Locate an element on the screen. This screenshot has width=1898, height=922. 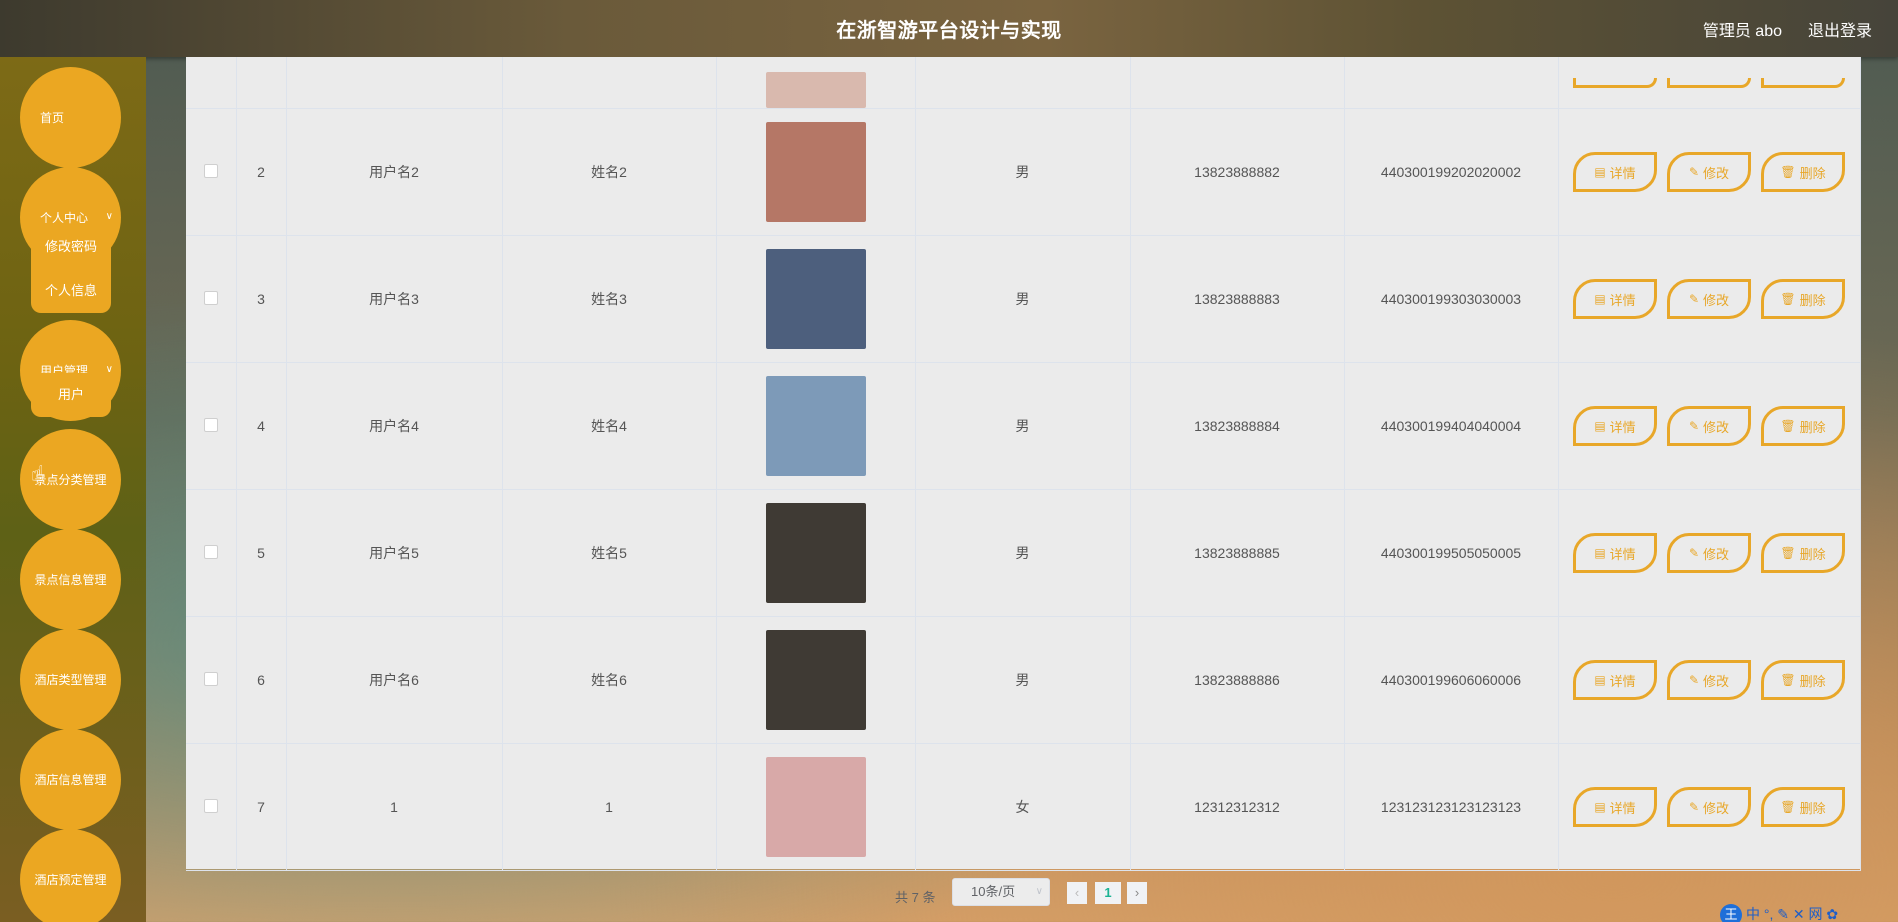
sidebar-item-hotel-booking: 酒店预定管理 is located at coordinates (70, 875).